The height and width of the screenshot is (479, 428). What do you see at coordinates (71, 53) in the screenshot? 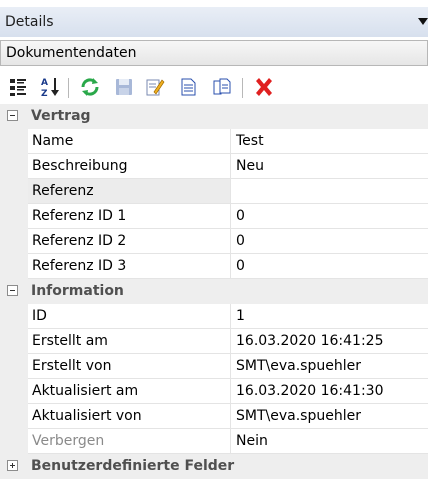
I see `dropdown-value: Dokumentendaten` at bounding box center [71, 53].